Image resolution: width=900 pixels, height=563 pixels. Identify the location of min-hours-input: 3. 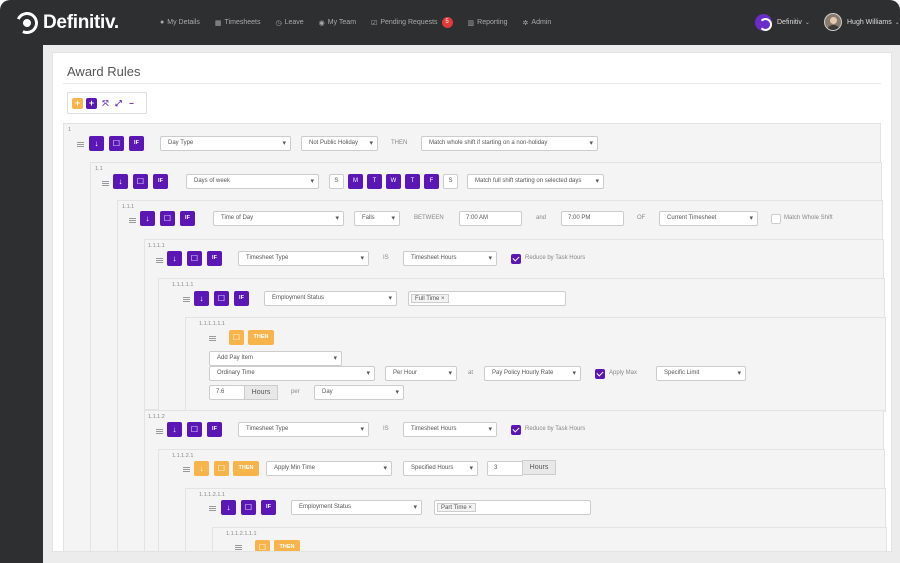
(505, 468).